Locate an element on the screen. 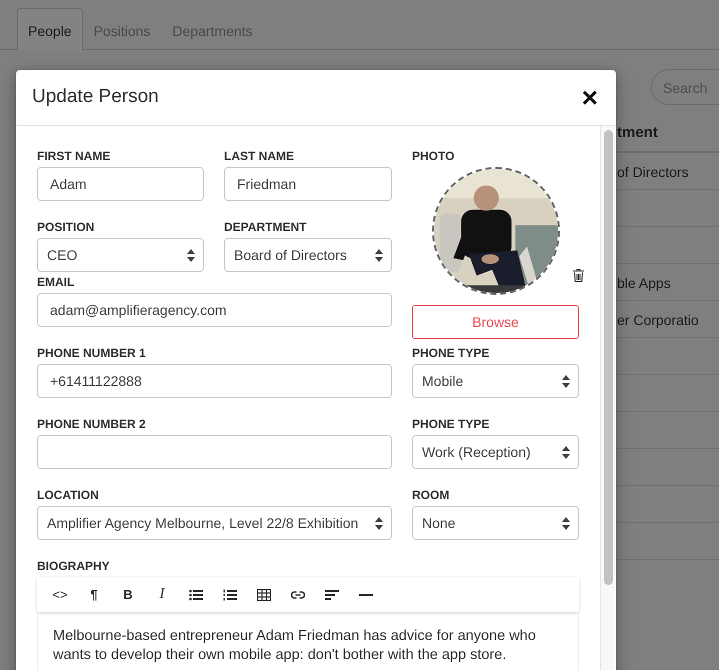  field-label: LAST NAME is located at coordinates (259, 156).